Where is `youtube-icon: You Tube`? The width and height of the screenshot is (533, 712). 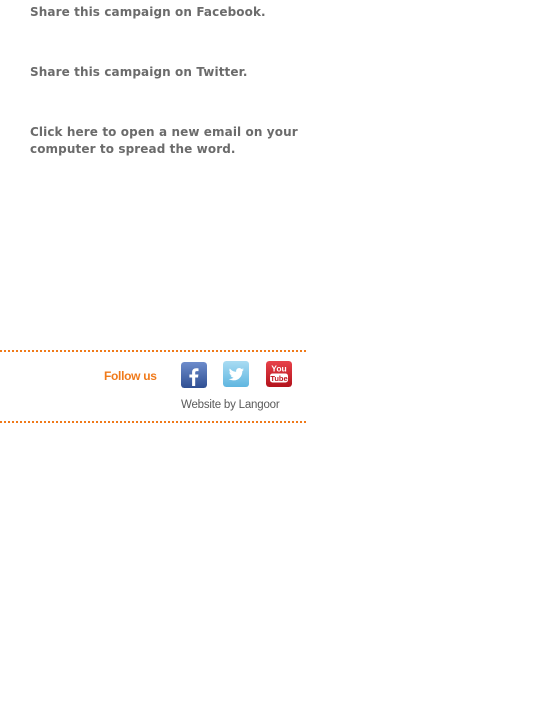
youtube-icon: You Tube is located at coordinates (279, 374).